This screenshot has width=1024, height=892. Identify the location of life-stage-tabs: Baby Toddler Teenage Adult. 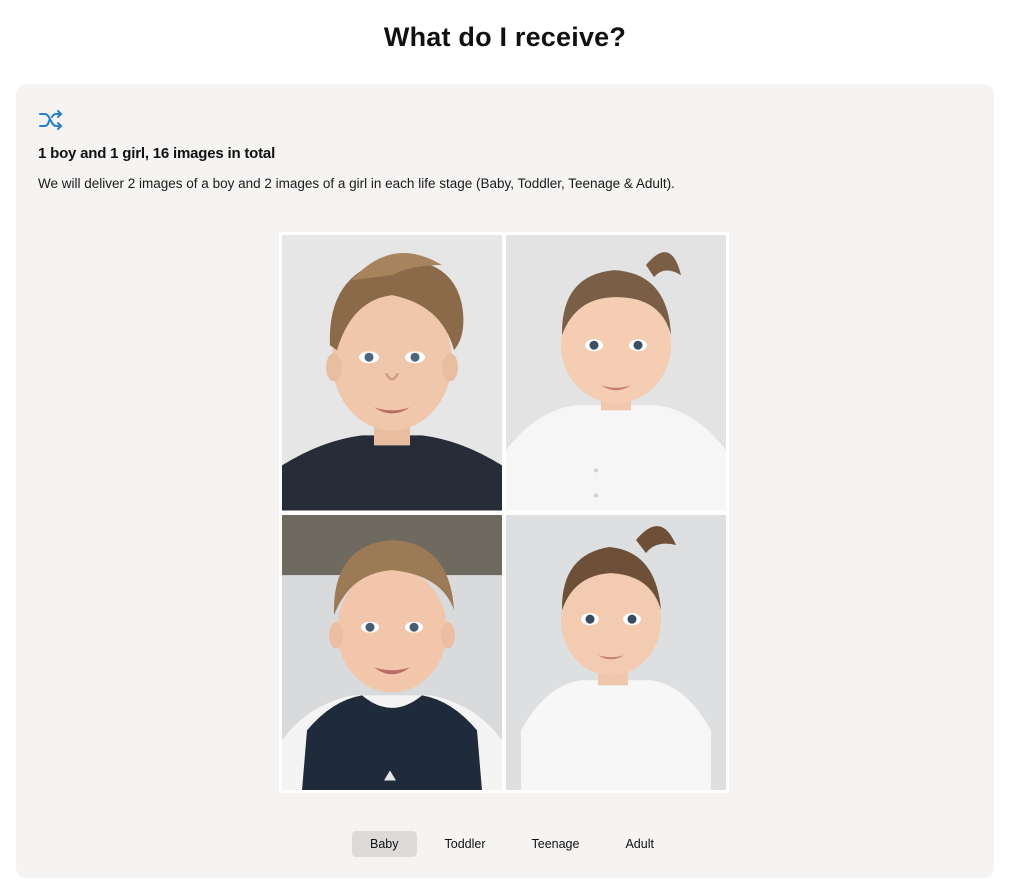
(512, 844).